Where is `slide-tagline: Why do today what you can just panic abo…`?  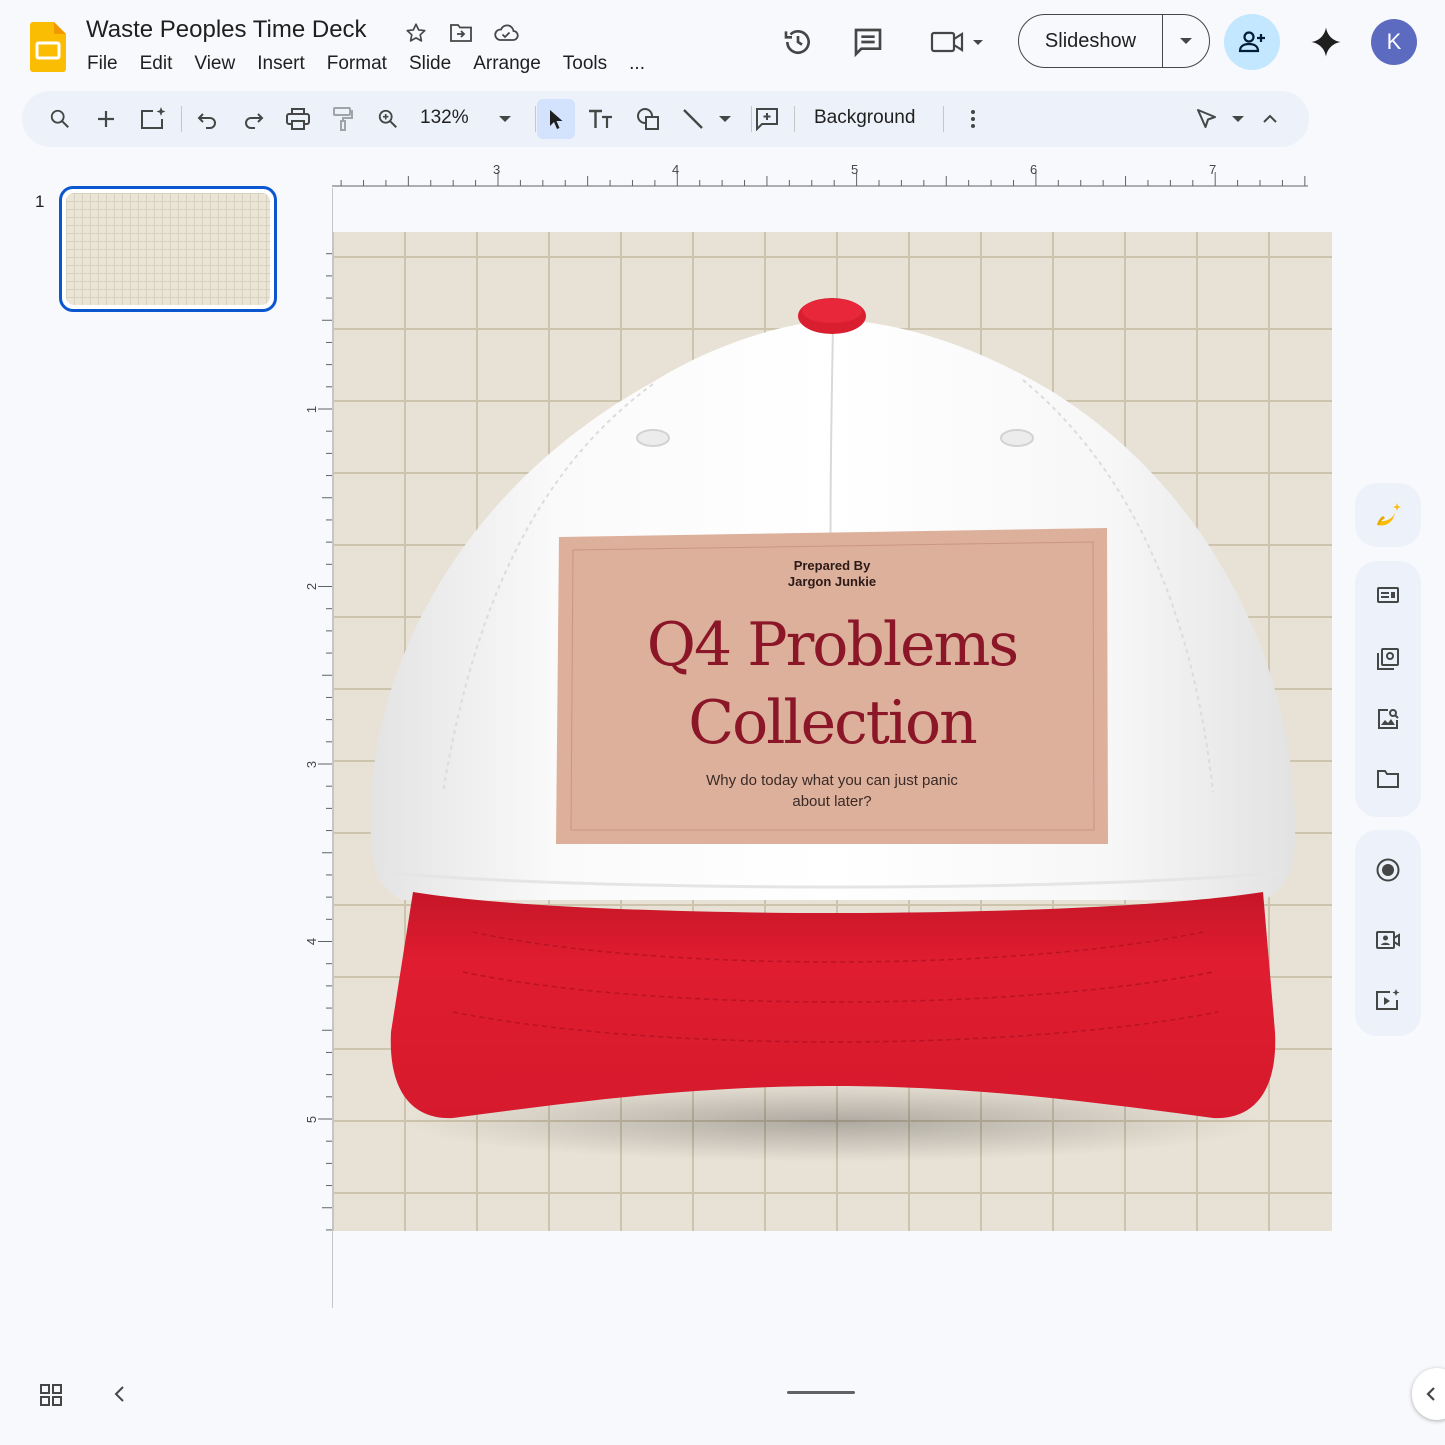 slide-tagline: Why do today what you can just panic abo… is located at coordinates (832, 791).